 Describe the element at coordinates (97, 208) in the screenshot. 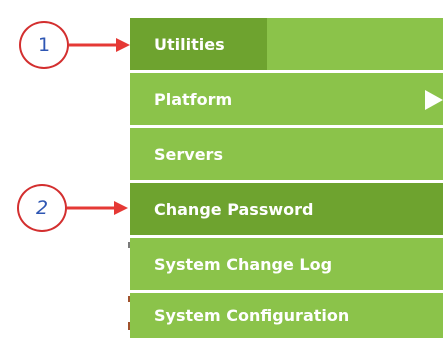

I see `callout-2-arrow` at that location.